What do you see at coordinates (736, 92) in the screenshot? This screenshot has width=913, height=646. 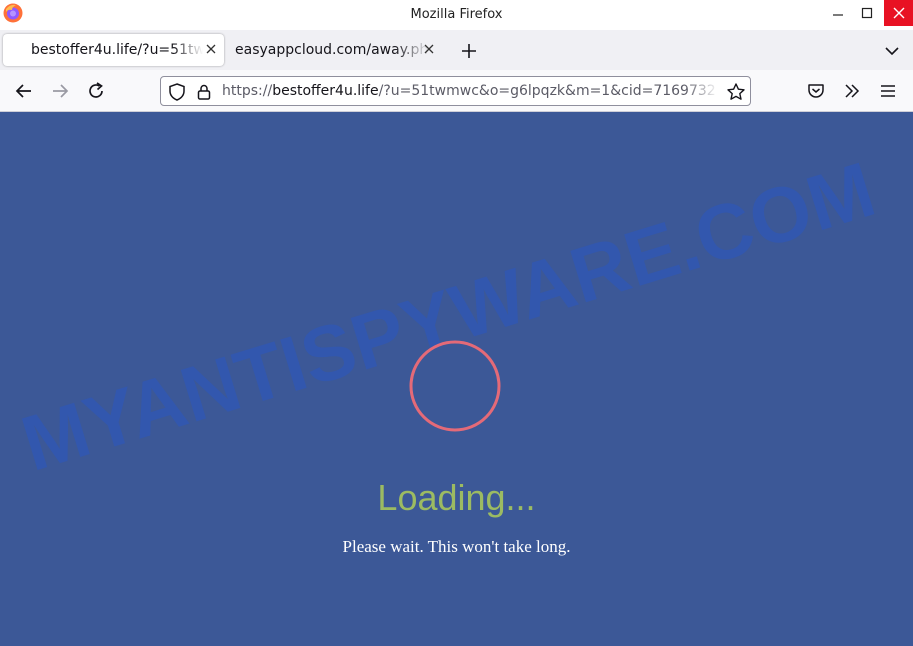 I see `bookmark-star-icon` at bounding box center [736, 92].